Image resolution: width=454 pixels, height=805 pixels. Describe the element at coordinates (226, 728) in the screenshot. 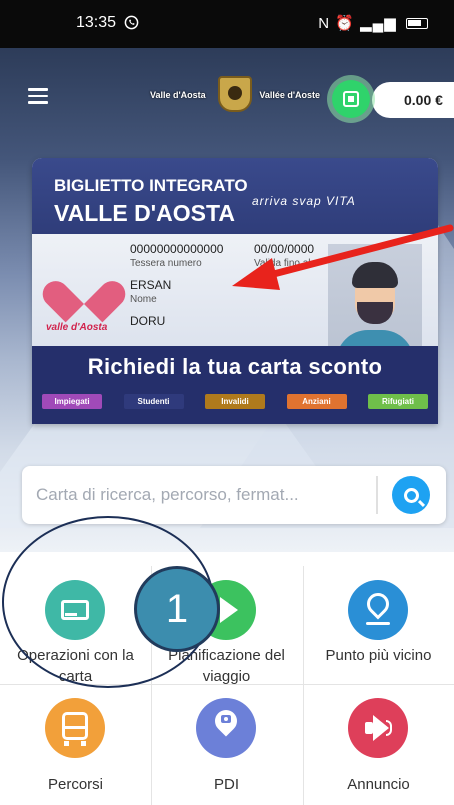

I see `poi-pin-icon` at that location.